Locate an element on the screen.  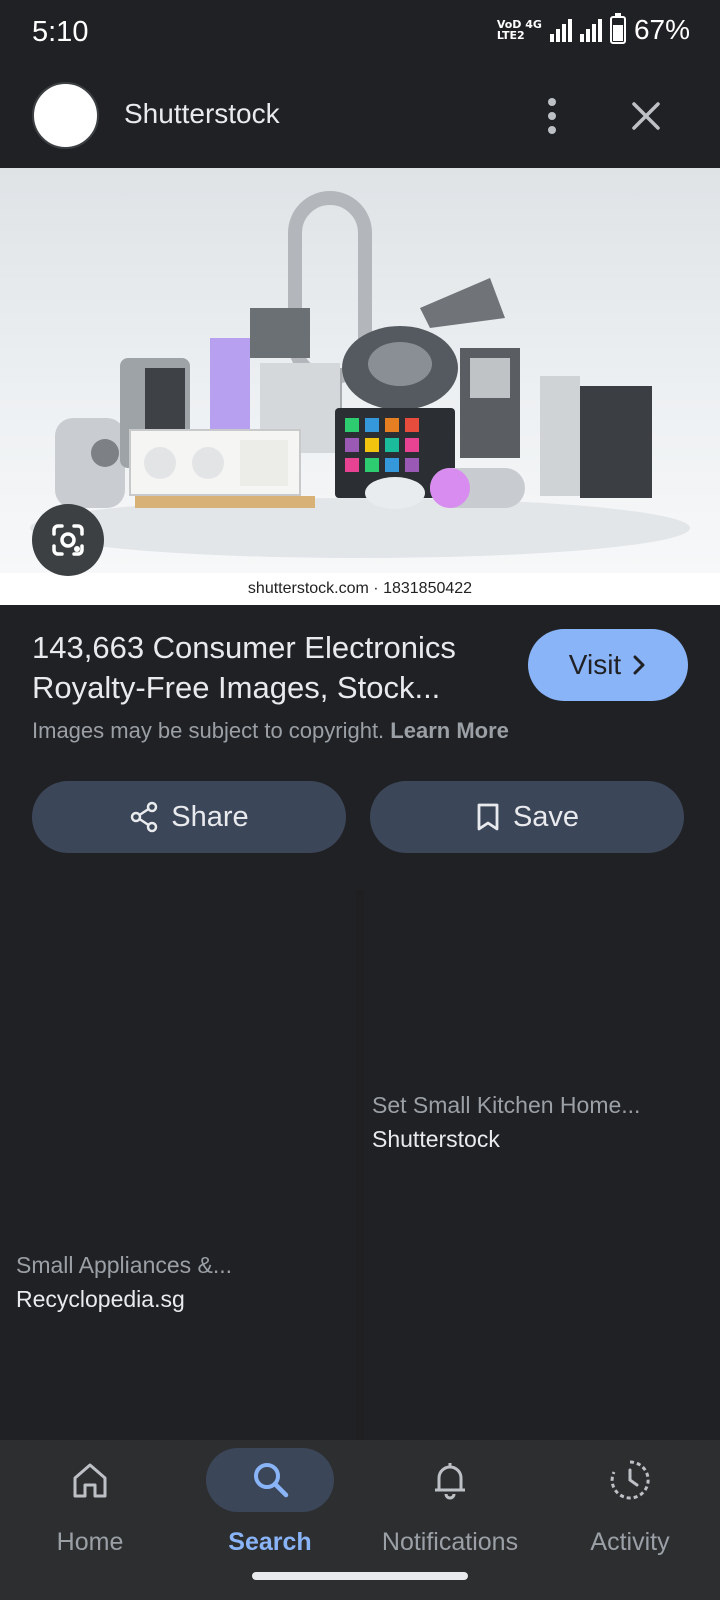
gesture-home-bar is located at coordinates (360, 1576).